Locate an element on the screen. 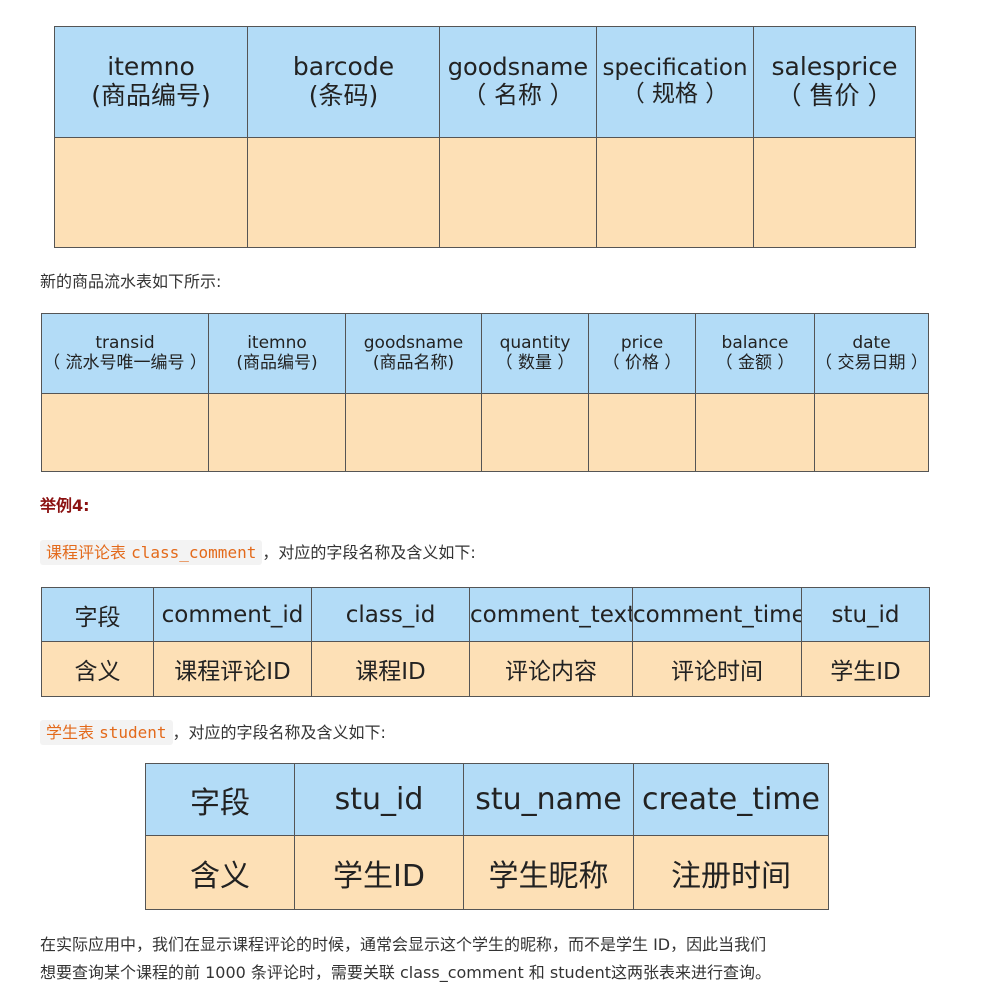 This screenshot has width=990, height=987. header-zh: (商品名称) is located at coordinates (413, 363).